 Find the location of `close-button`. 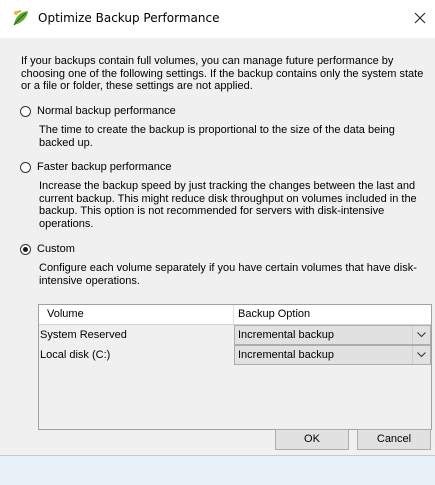

close-button is located at coordinates (420, 19).